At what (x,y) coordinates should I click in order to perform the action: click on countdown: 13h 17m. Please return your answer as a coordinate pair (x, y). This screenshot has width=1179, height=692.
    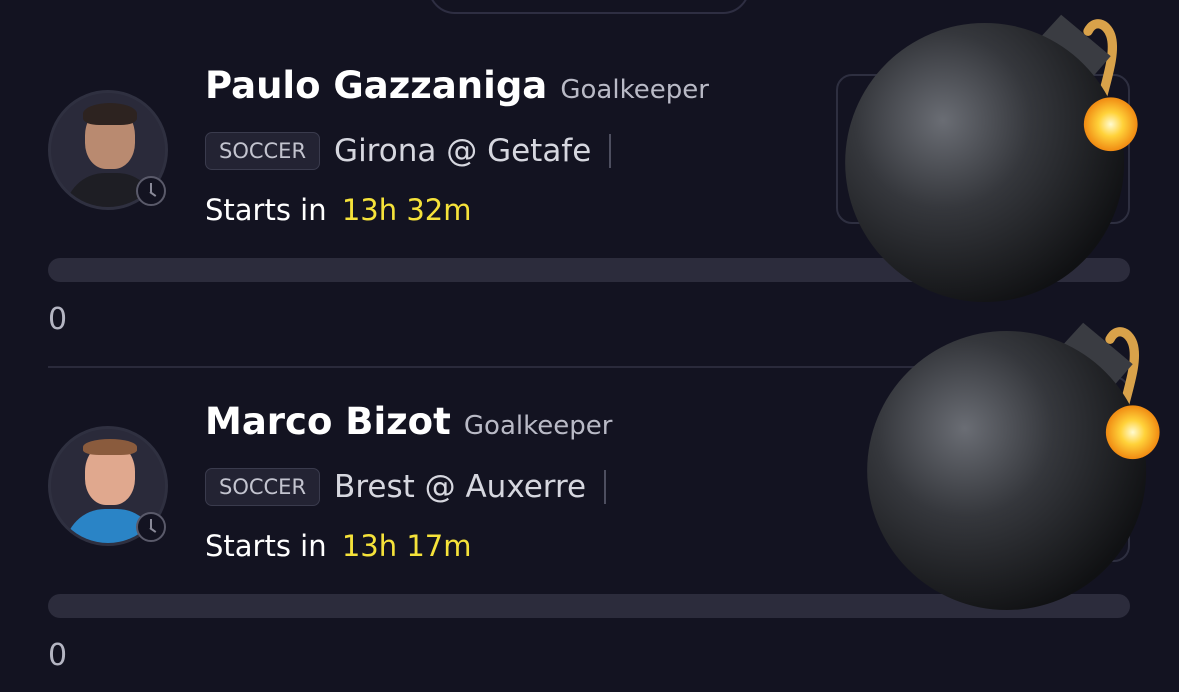
    Looking at the image, I should click on (406, 546).